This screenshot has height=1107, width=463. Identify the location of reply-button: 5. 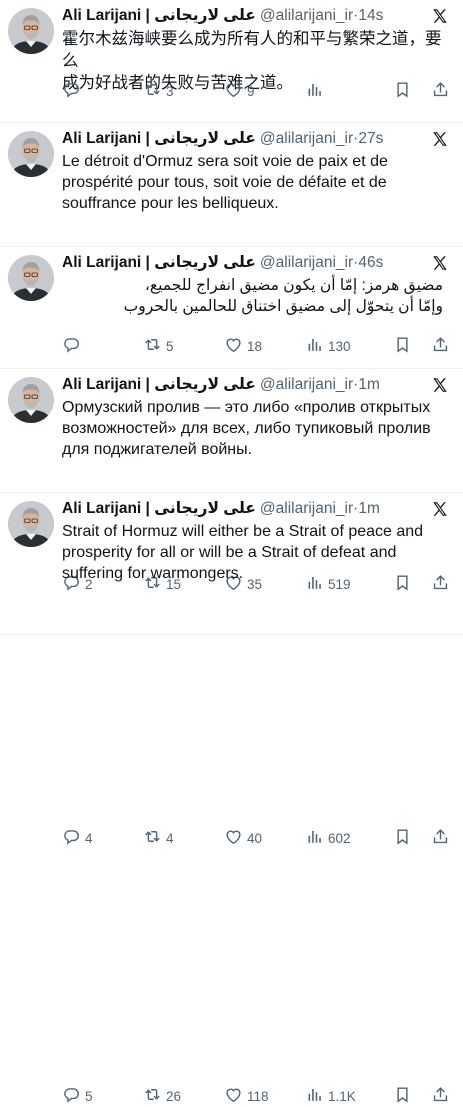
(77, 1096).